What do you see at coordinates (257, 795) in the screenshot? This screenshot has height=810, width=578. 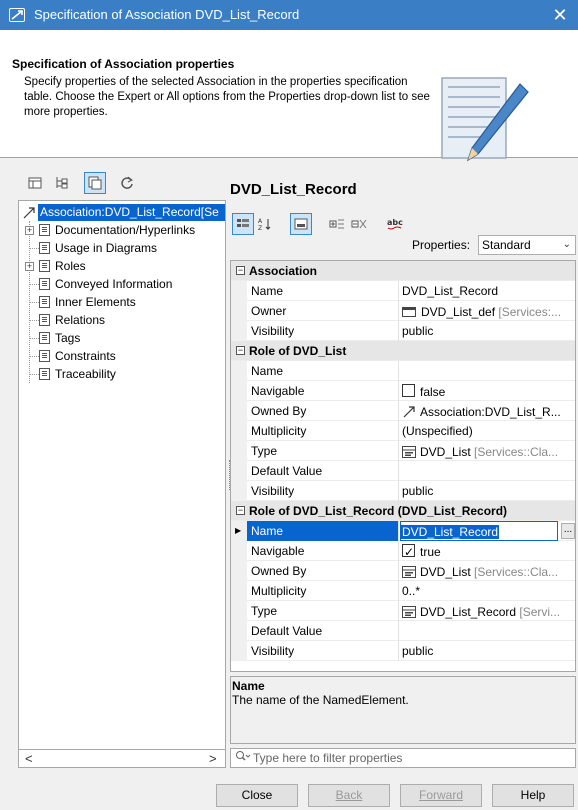 I see `close-button: Close` at bounding box center [257, 795].